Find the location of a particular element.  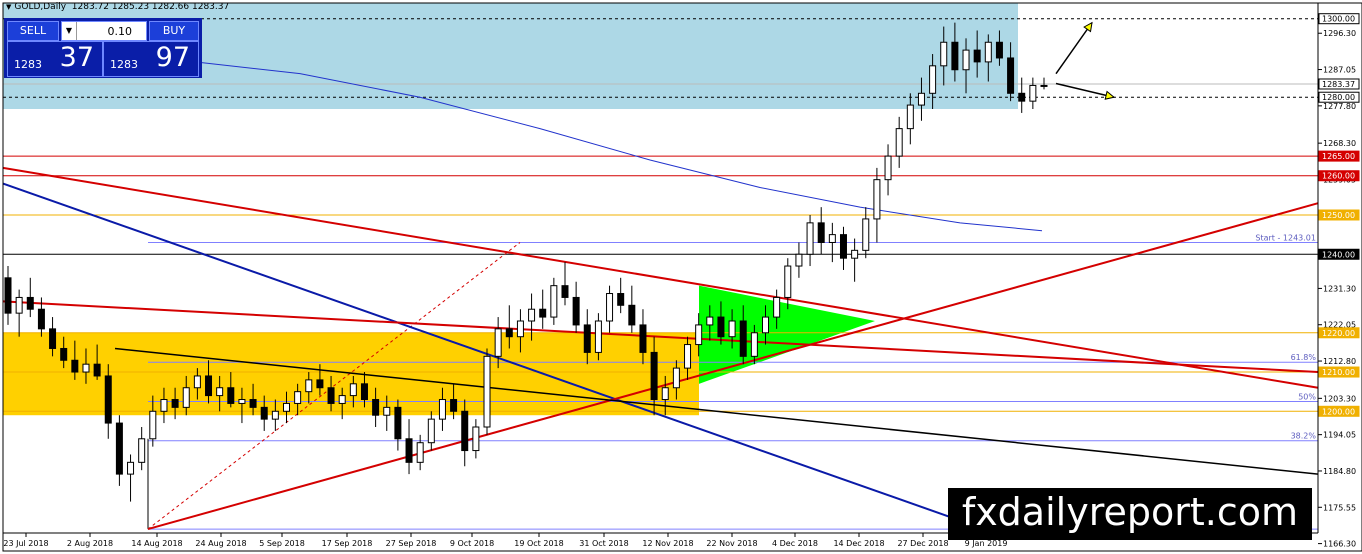

level-label-1: 1283.37 is located at coordinates (1338, 84).